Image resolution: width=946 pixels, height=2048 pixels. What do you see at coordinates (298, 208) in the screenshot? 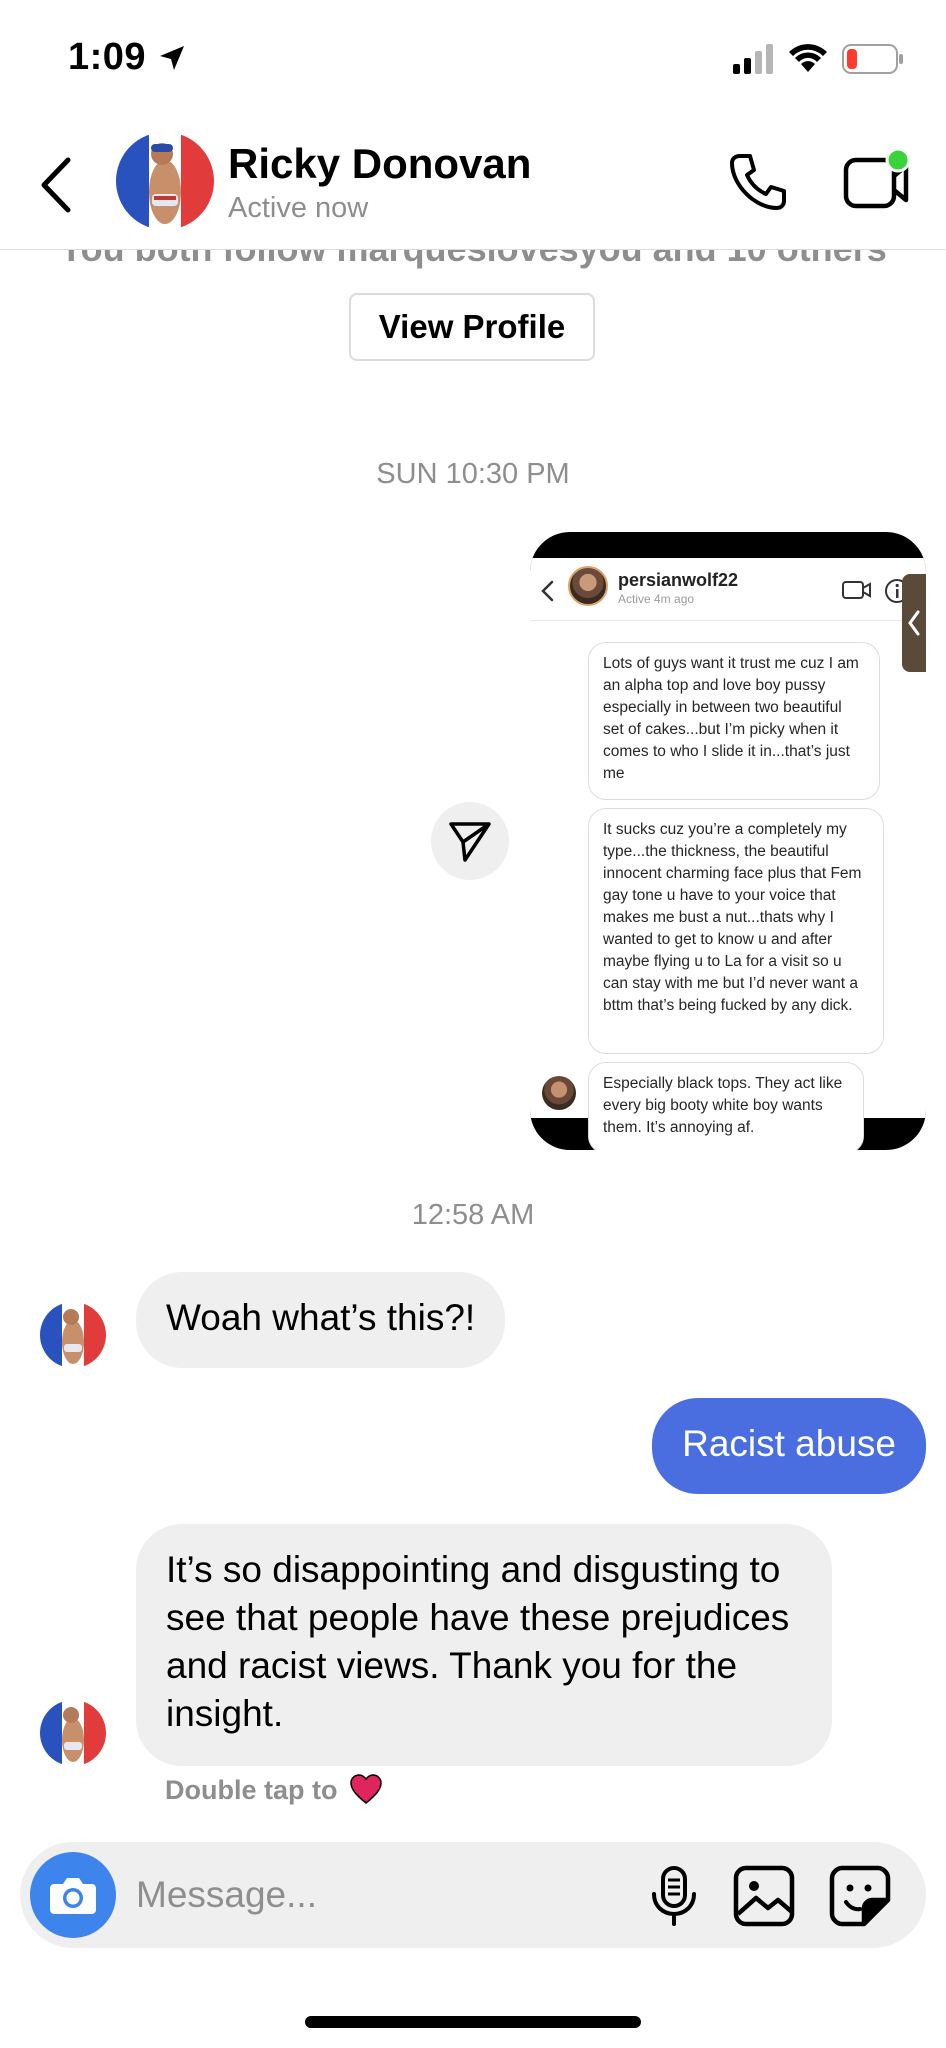
I see `contact-status: Active now` at bounding box center [298, 208].